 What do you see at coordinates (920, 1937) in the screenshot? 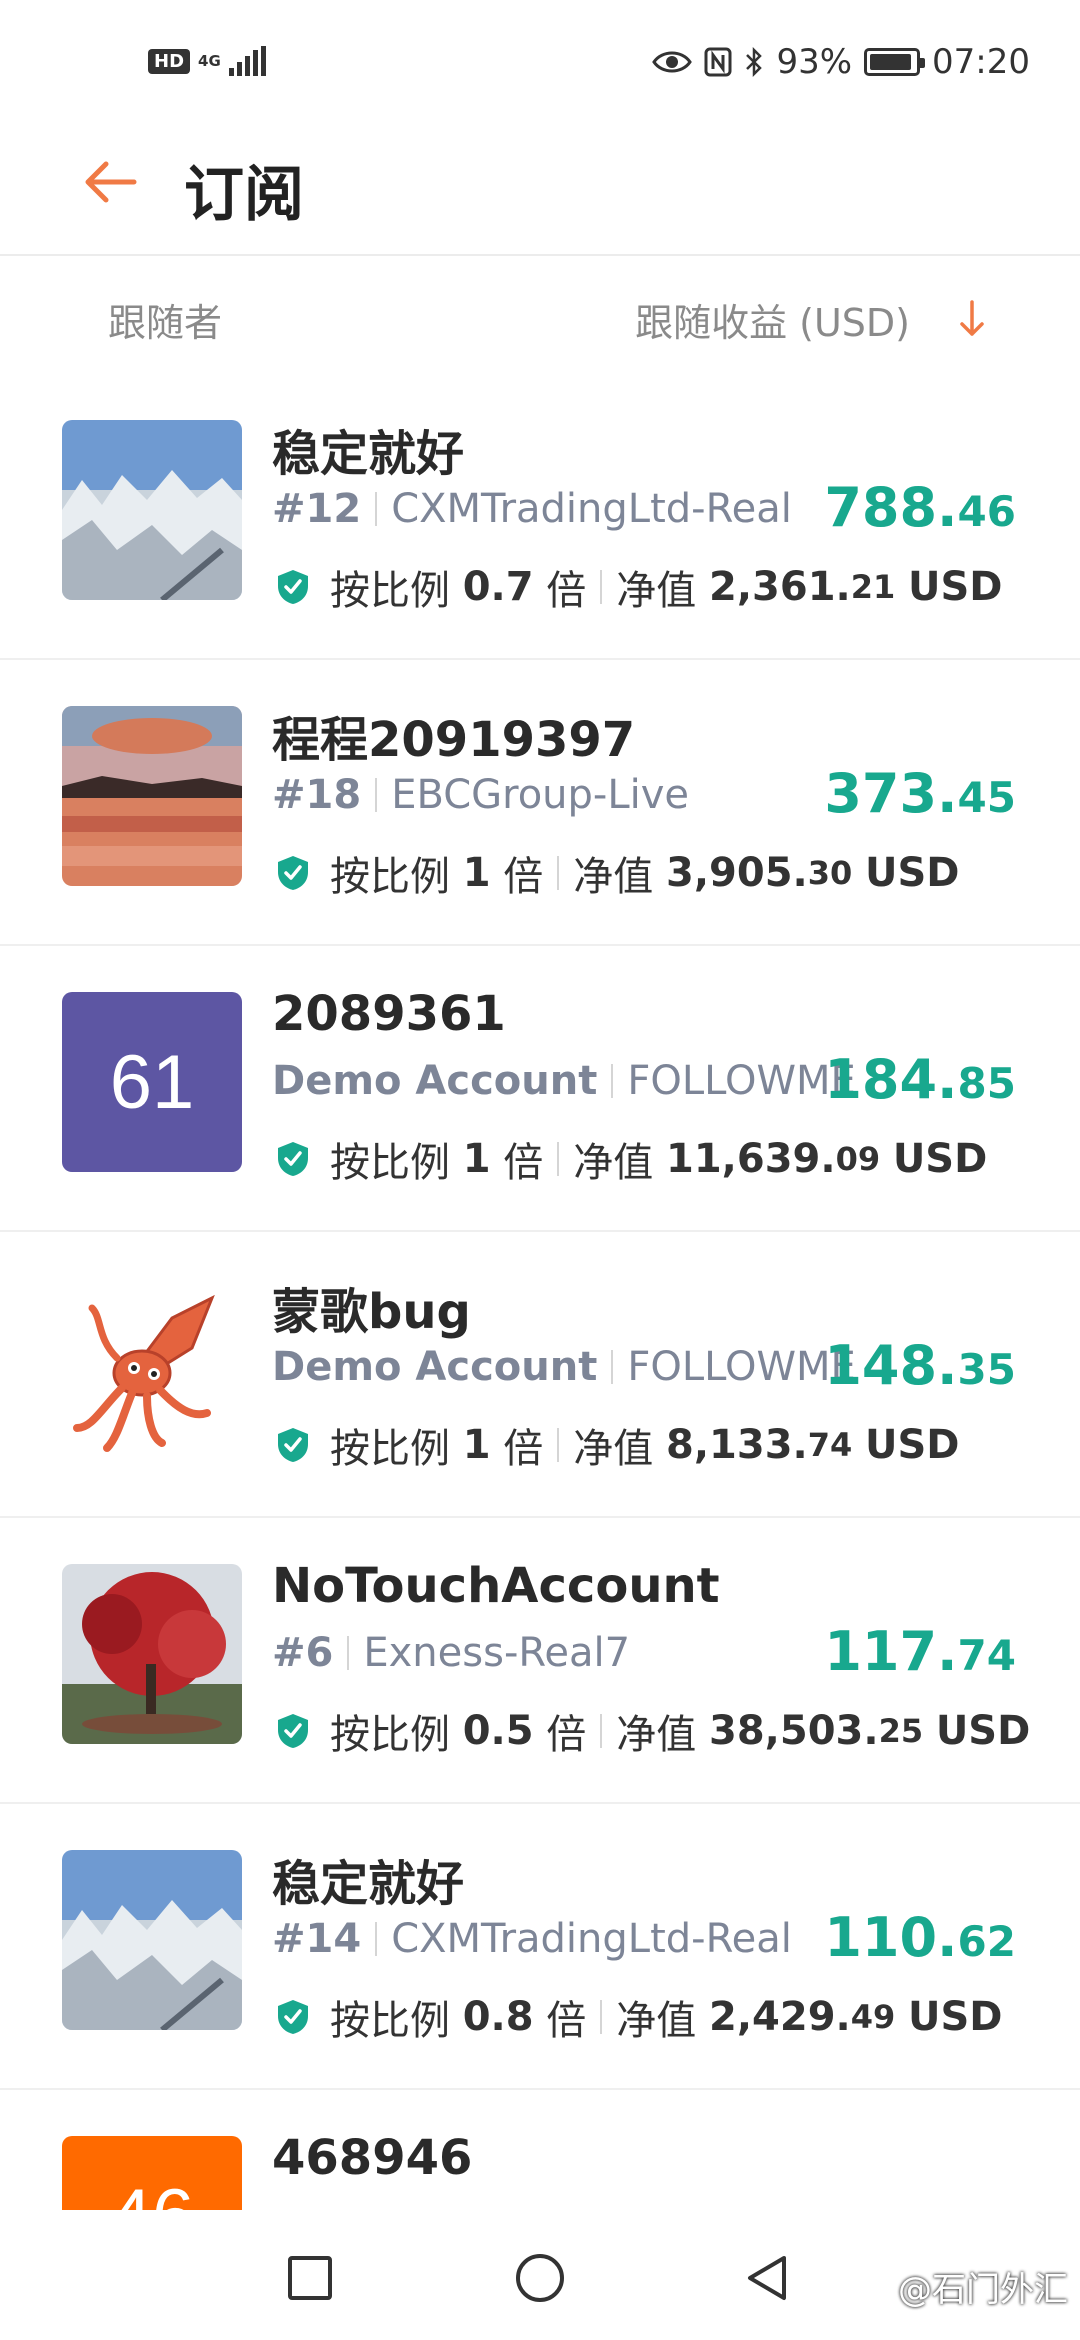
I see `follow-profit: 110.62` at bounding box center [920, 1937].